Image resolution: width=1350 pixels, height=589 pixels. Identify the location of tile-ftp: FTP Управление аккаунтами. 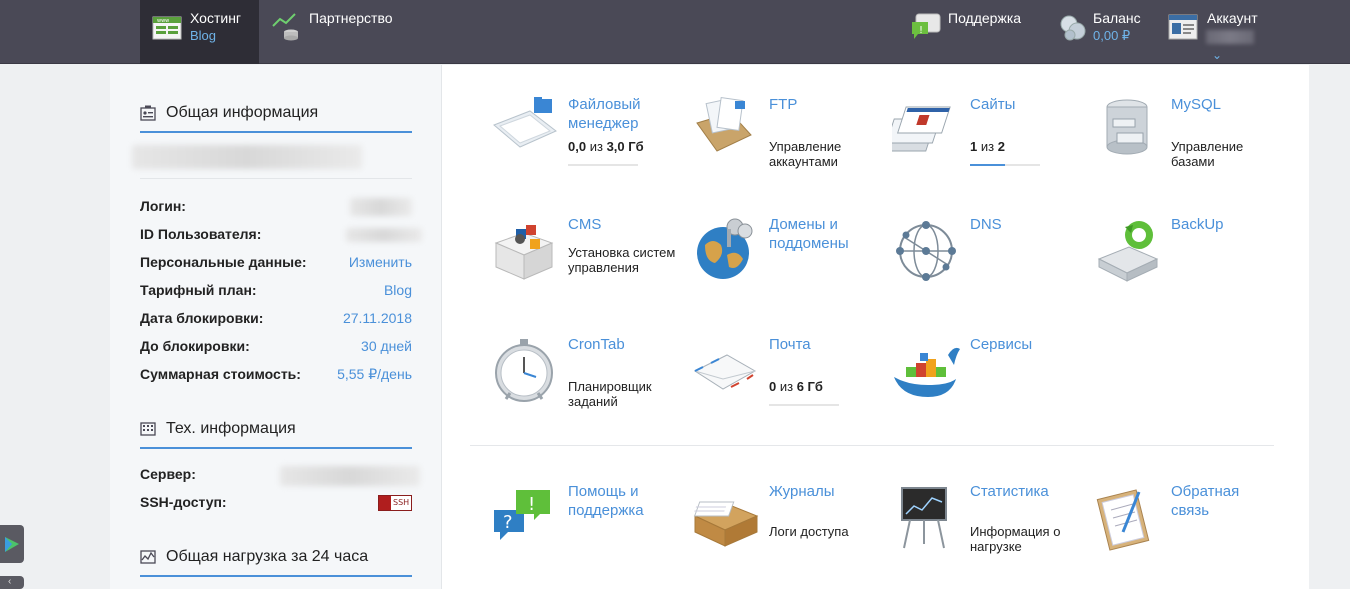
(786, 145).